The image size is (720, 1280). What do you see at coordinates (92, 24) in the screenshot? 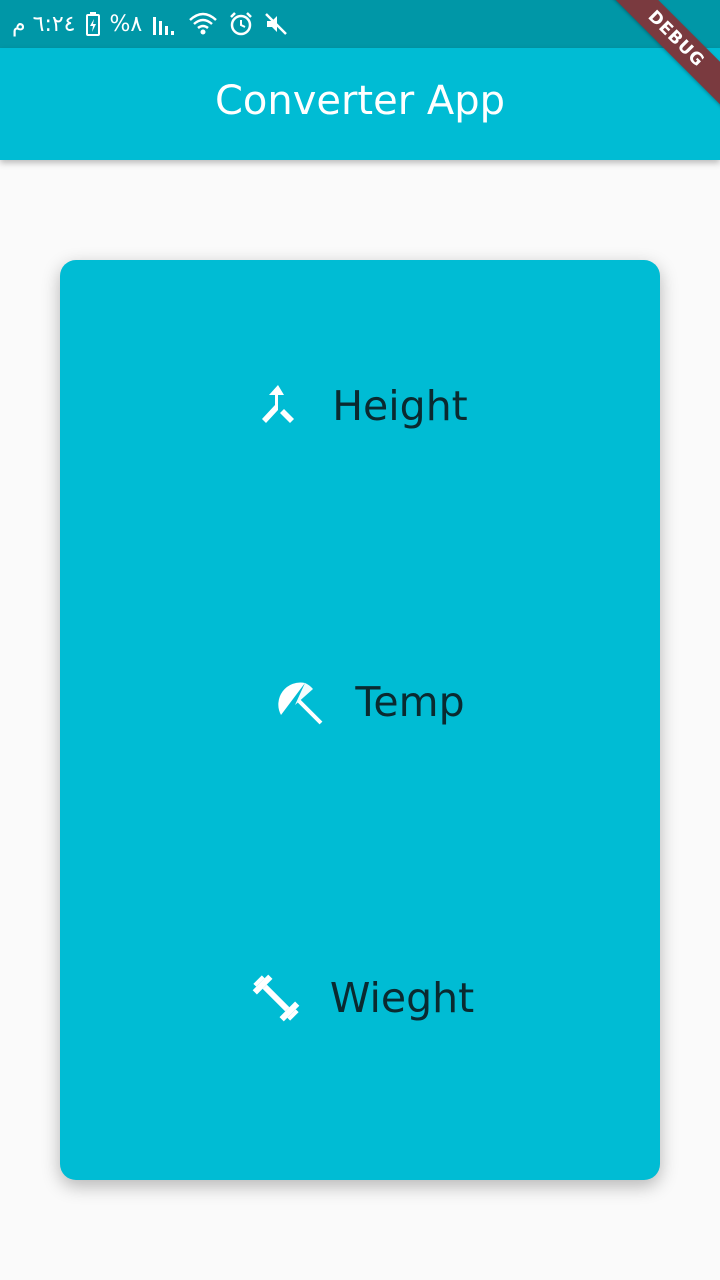
I see `battery-icon` at bounding box center [92, 24].